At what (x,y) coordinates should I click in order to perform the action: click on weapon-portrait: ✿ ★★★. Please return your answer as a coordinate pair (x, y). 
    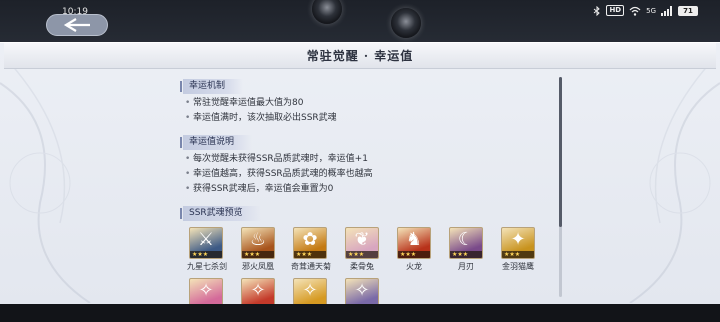
    Looking at the image, I should click on (310, 243).